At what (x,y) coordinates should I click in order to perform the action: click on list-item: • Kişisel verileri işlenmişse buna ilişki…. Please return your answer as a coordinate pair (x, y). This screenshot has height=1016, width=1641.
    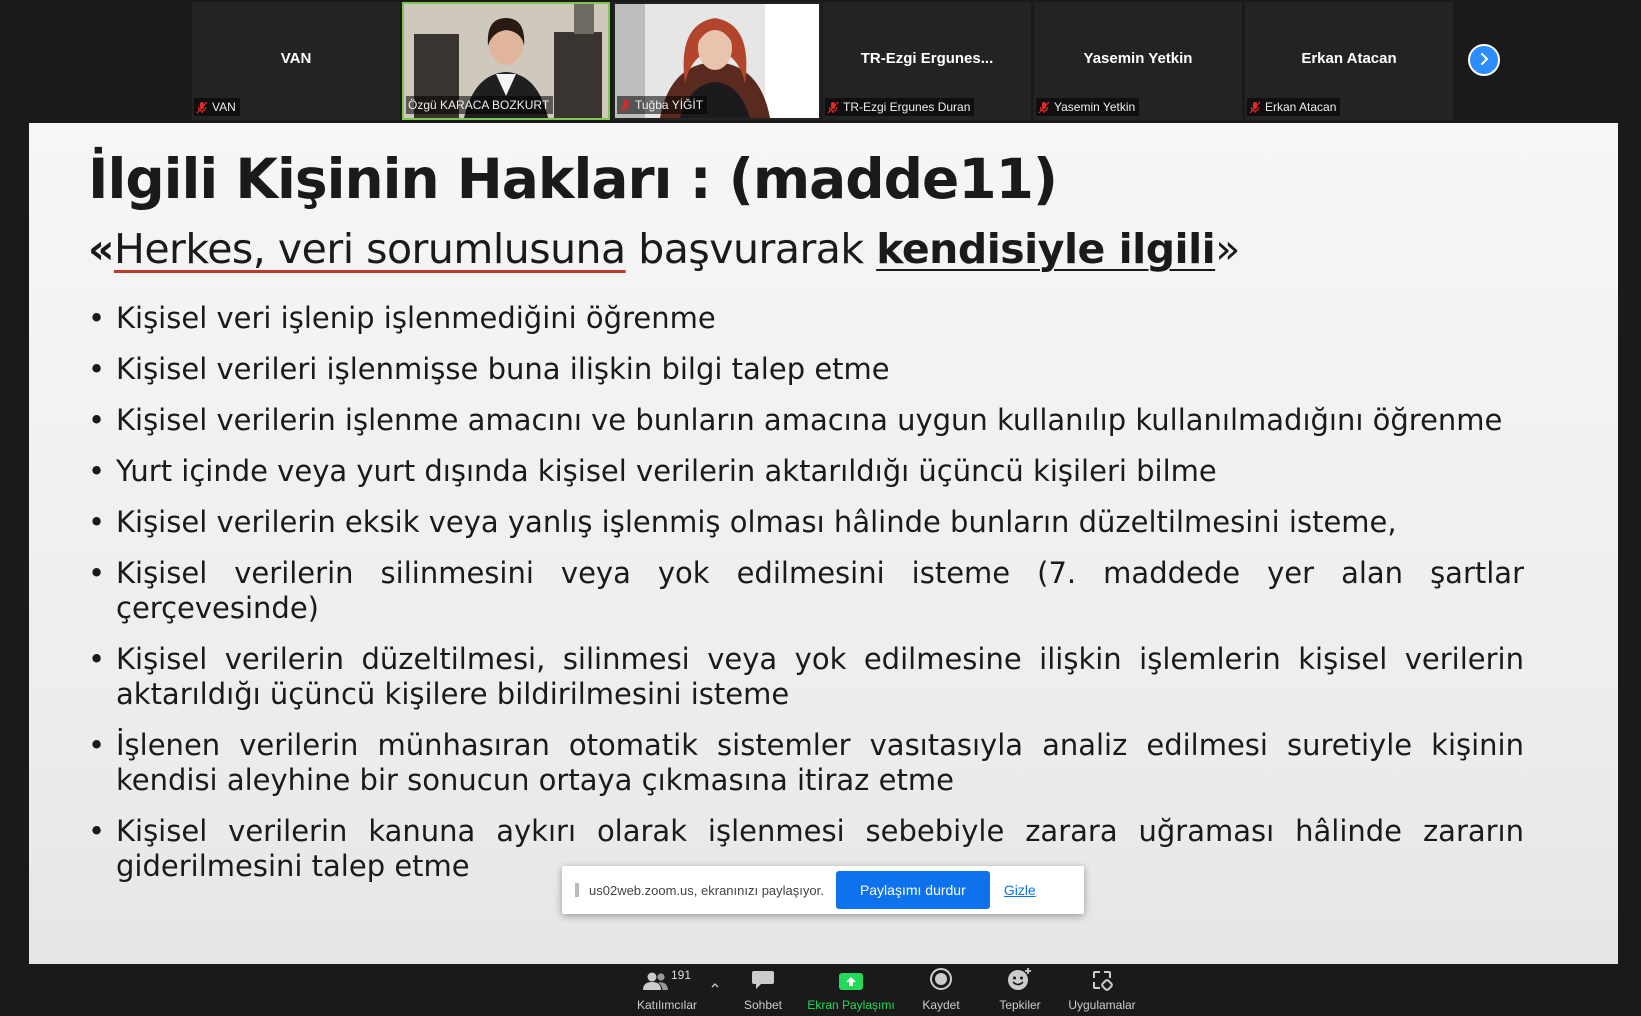
    Looking at the image, I should click on (806, 369).